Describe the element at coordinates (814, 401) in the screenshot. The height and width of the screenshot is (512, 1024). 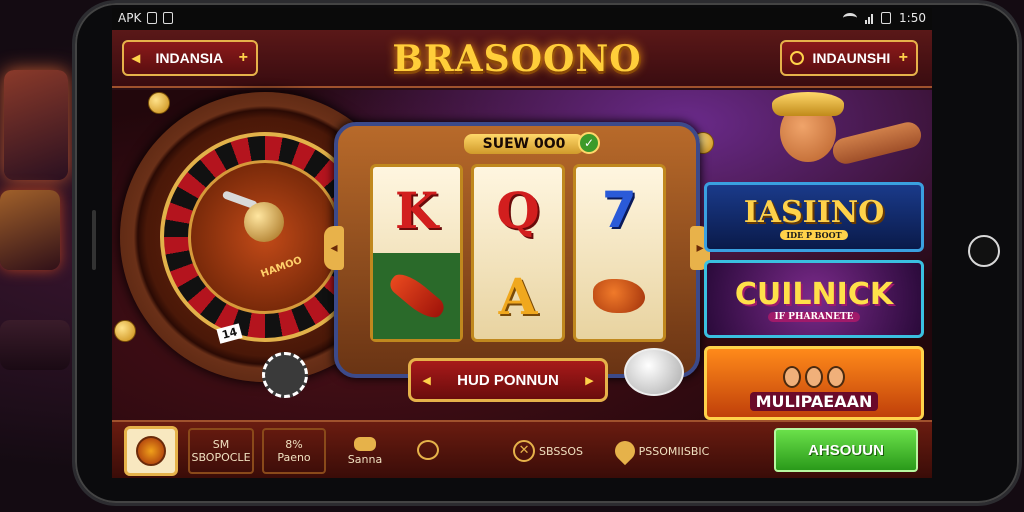
I see `promo-card-title: MULIPAEAAN` at that location.